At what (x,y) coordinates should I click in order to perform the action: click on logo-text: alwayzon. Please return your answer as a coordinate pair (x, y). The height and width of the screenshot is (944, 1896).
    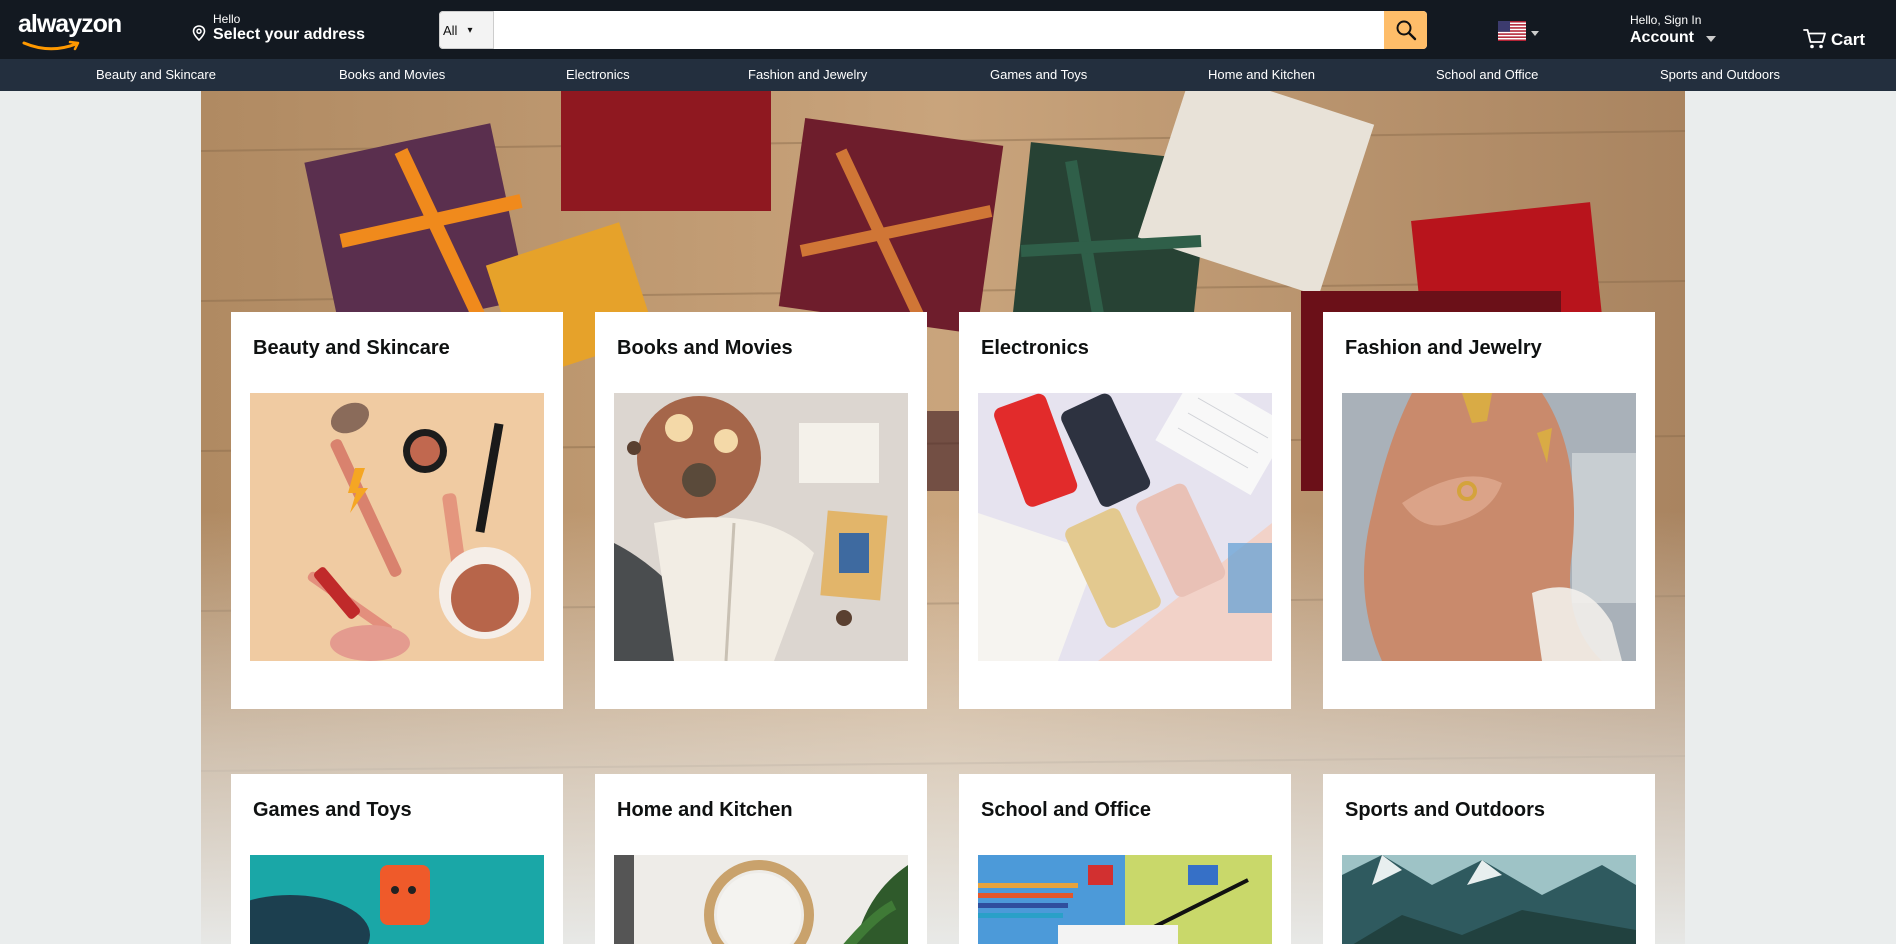
    Looking at the image, I should click on (70, 24).